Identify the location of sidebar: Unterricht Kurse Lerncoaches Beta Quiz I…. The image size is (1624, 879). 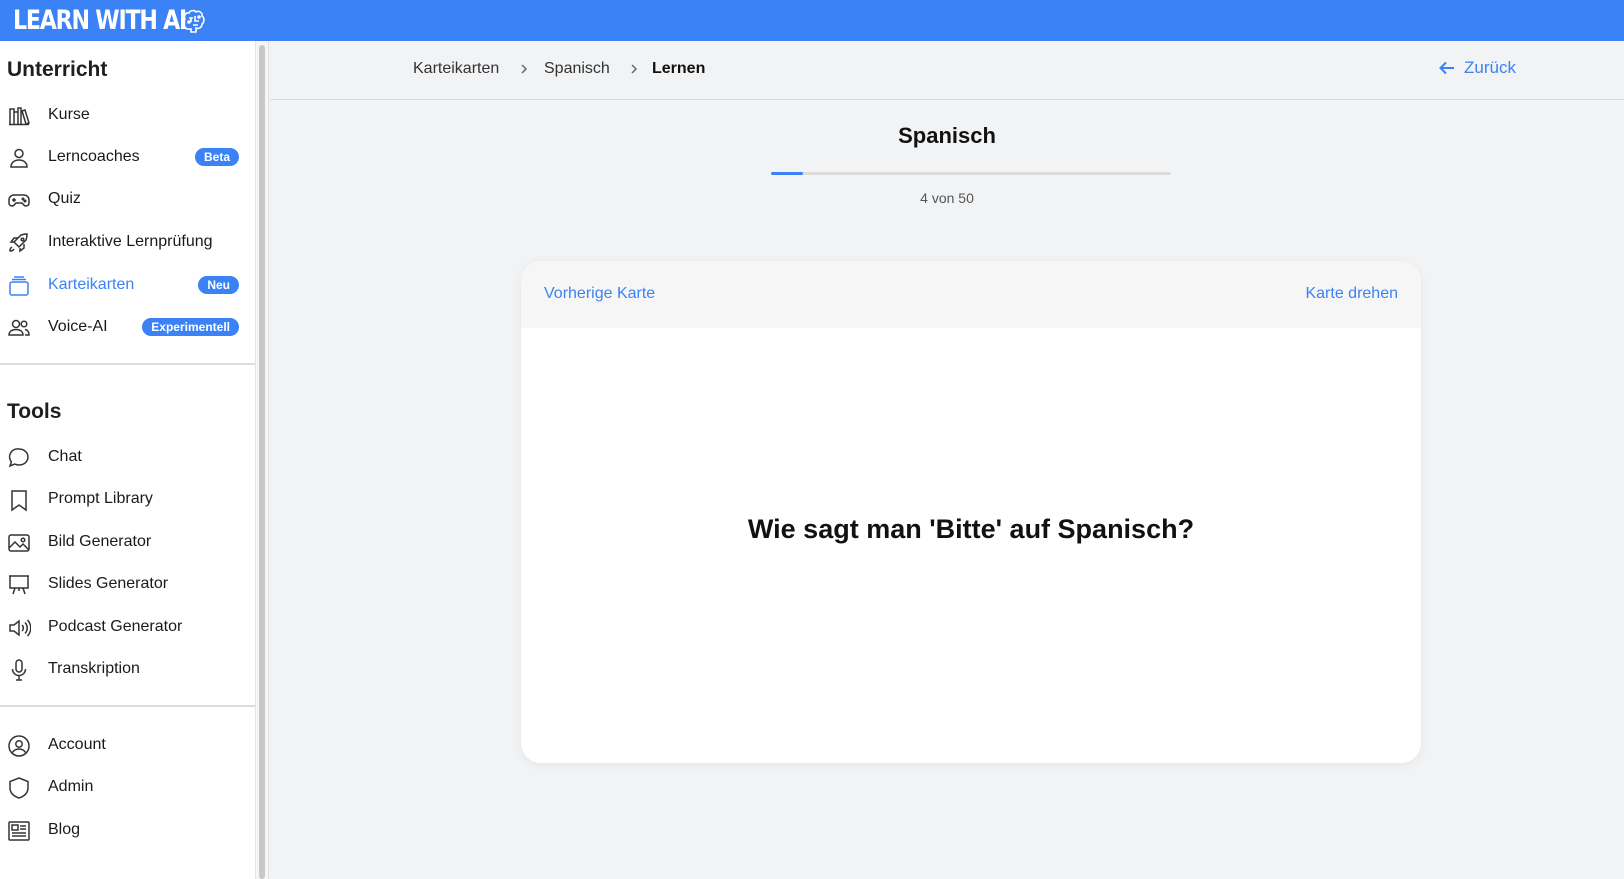
(127, 460).